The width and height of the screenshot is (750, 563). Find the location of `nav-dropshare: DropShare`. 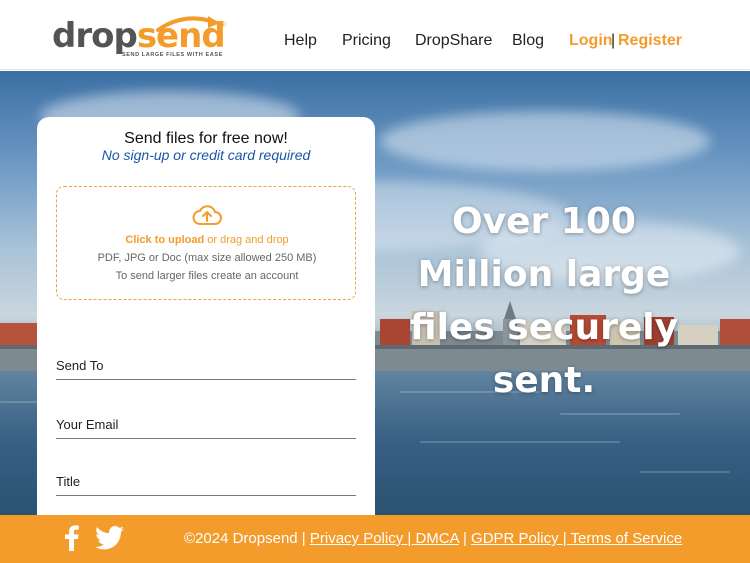

nav-dropshare: DropShare is located at coordinates (453, 41).